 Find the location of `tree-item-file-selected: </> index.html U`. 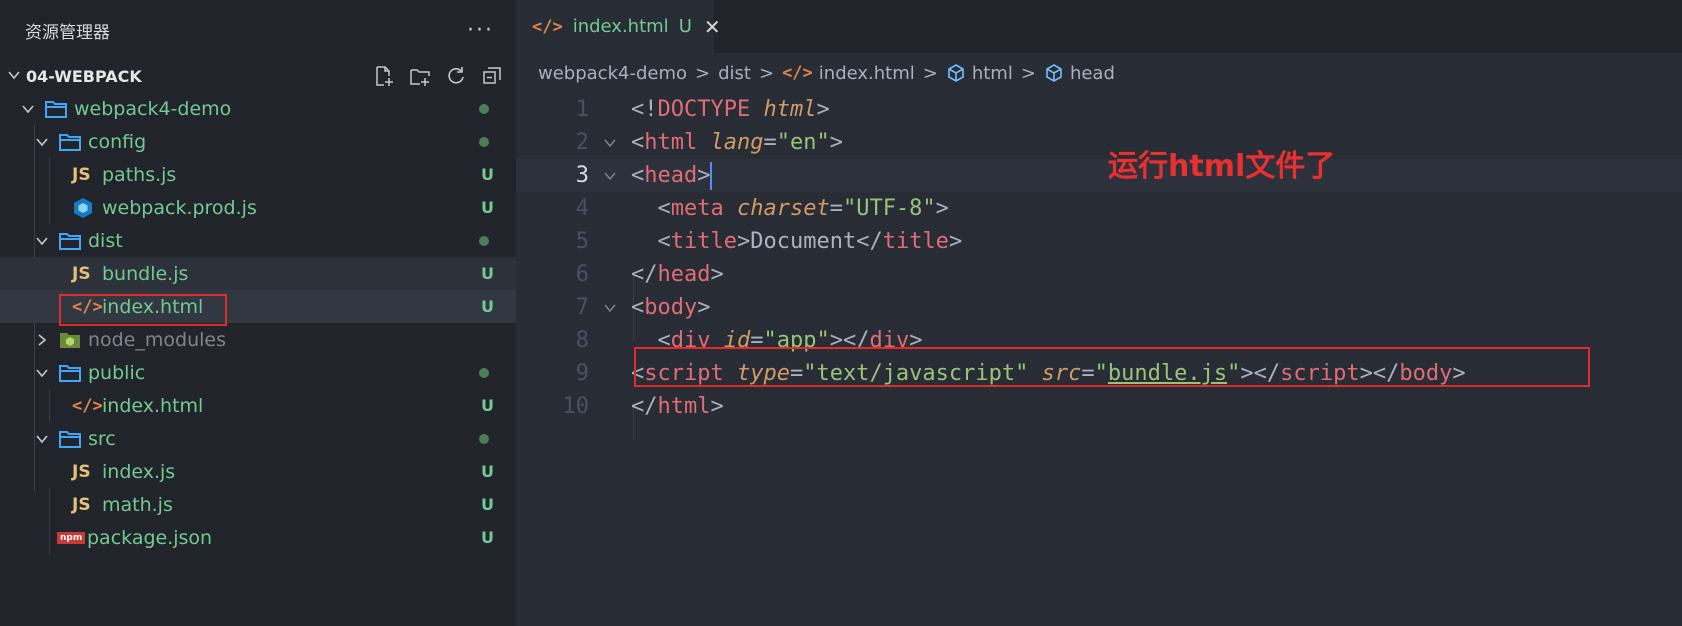

tree-item-file-selected: </> index.html U is located at coordinates (258, 306).